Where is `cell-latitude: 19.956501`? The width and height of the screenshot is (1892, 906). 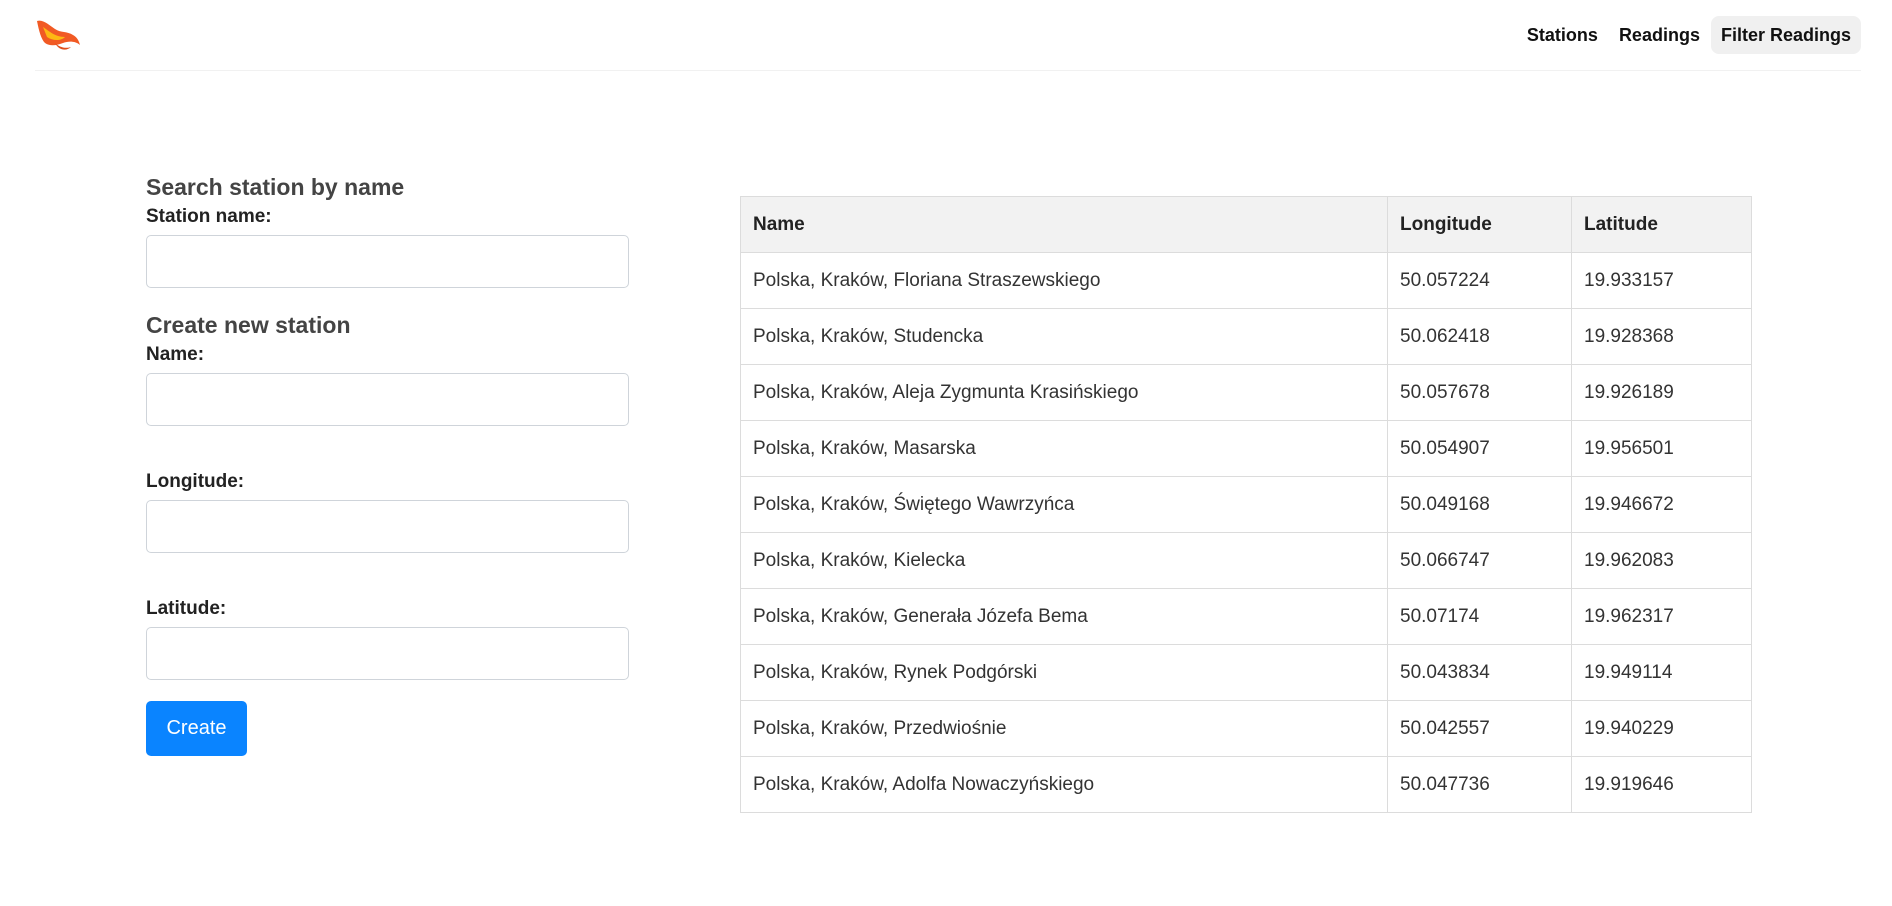 cell-latitude: 19.956501 is located at coordinates (1661, 448).